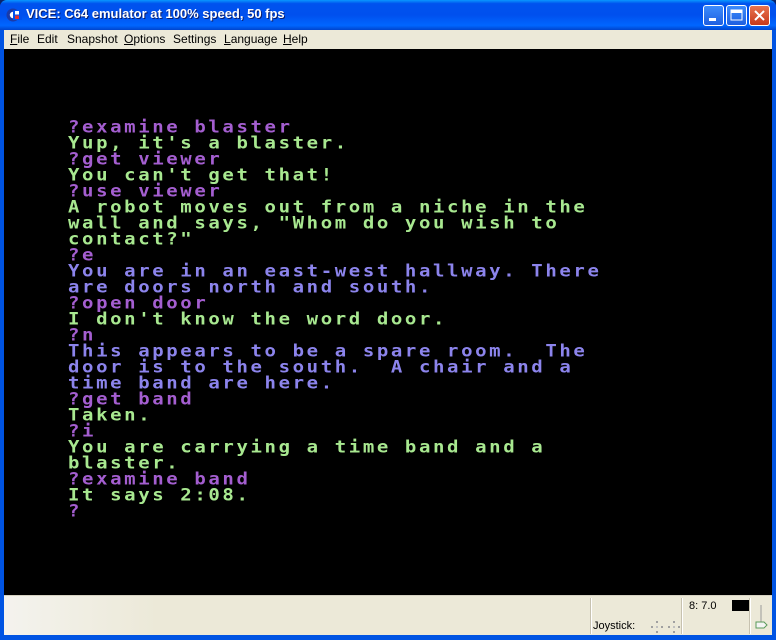 The height and width of the screenshot is (640, 776). I want to click on response-line: Taken., so click(110, 415).